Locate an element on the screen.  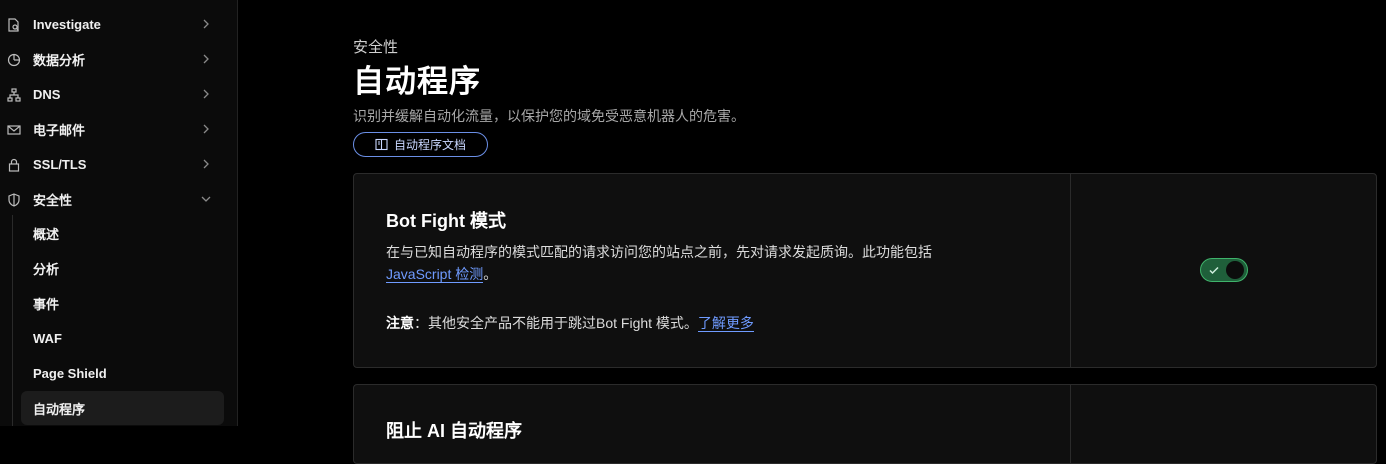
learn-more-link: 了解更多 is located at coordinates (725, 323).